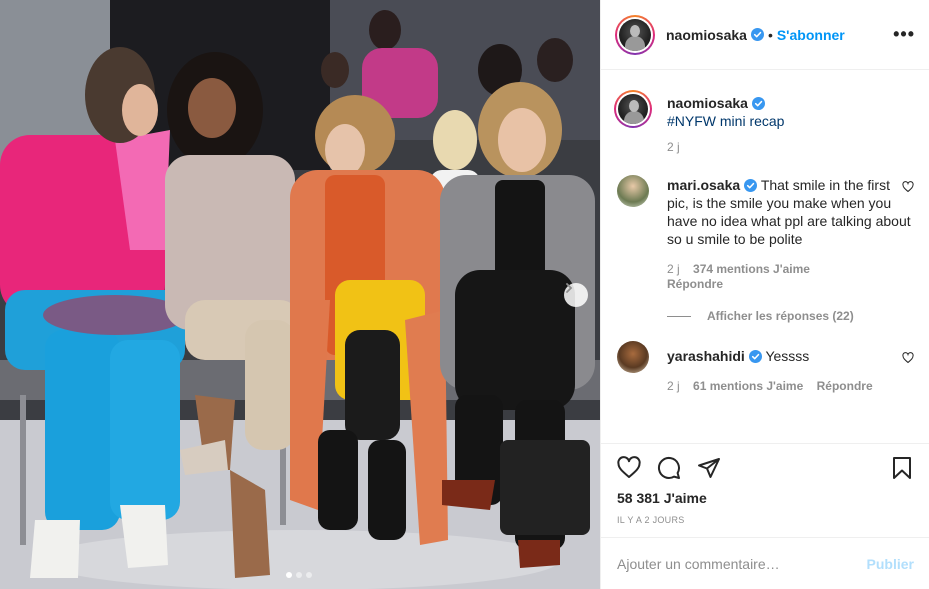 The height and width of the screenshot is (589, 929). What do you see at coordinates (669, 468) in the screenshot?
I see `comment-bubble-icon` at bounding box center [669, 468].